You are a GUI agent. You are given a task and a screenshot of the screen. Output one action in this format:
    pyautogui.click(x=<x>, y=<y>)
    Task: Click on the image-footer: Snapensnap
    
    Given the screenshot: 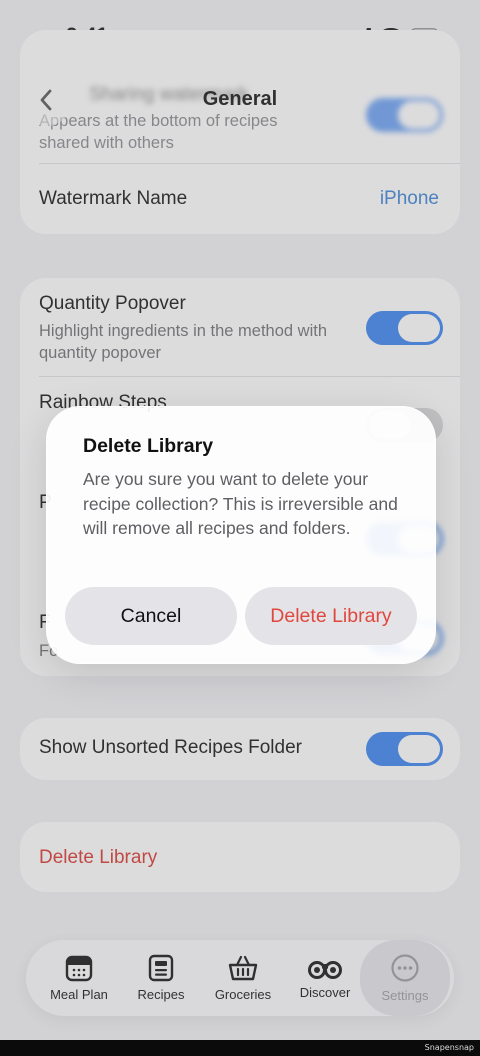 What is the action you would take?
    pyautogui.click(x=240, y=1048)
    